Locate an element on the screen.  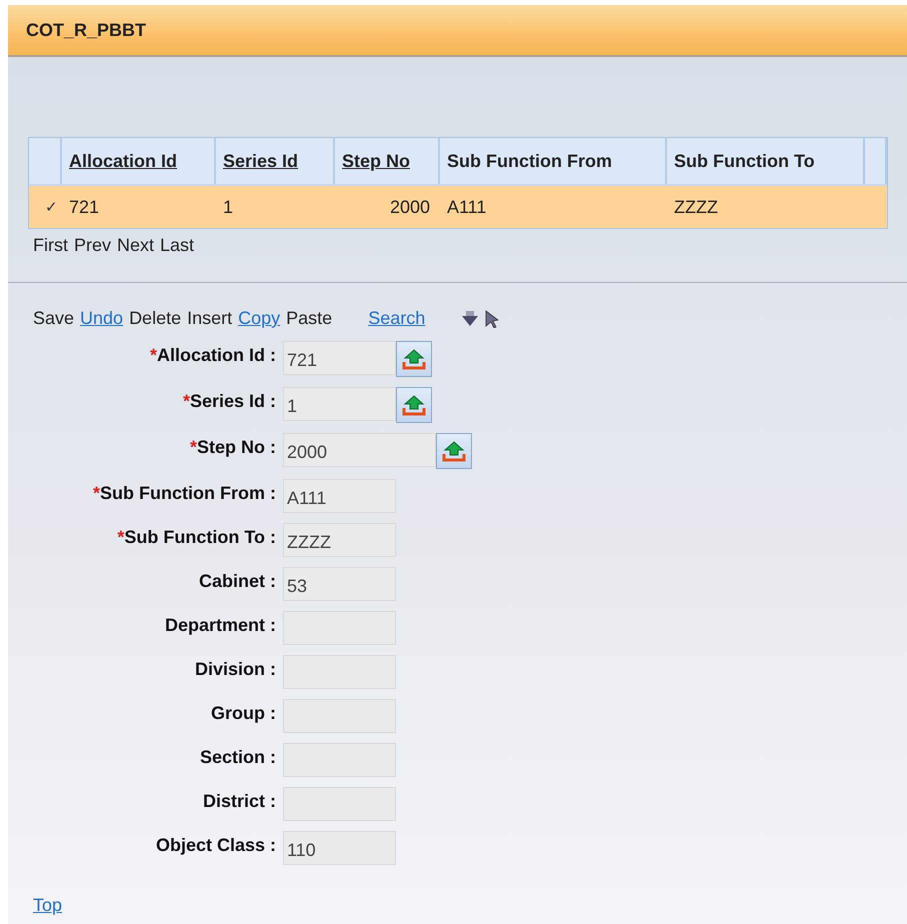
action-link: Copy is located at coordinates (259, 318).